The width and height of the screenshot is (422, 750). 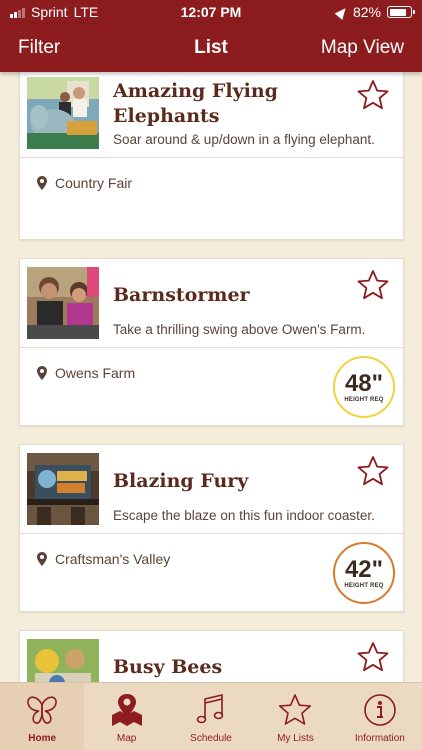 What do you see at coordinates (379, 738) in the screenshot?
I see `tab-label: Information` at bounding box center [379, 738].